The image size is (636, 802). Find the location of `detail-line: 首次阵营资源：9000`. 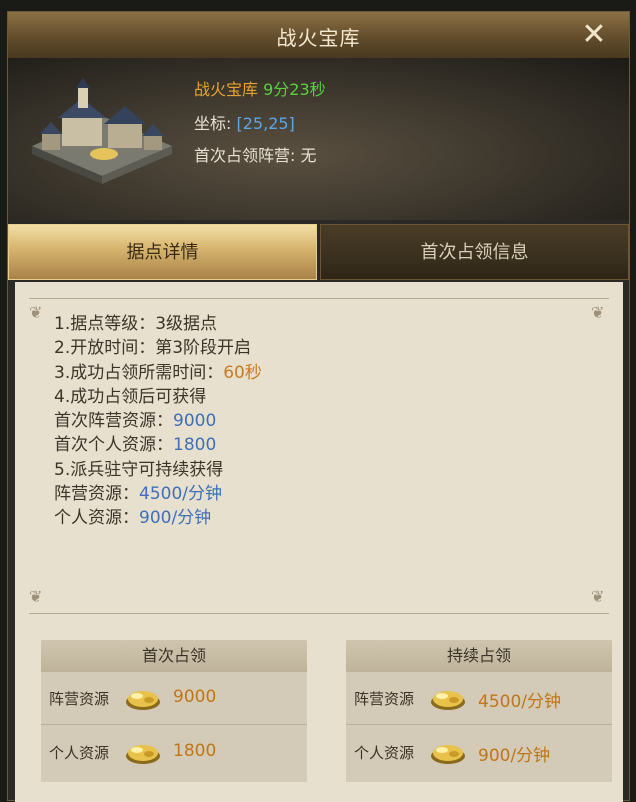

detail-line: 首次阵营资源：9000 is located at coordinates (135, 421).